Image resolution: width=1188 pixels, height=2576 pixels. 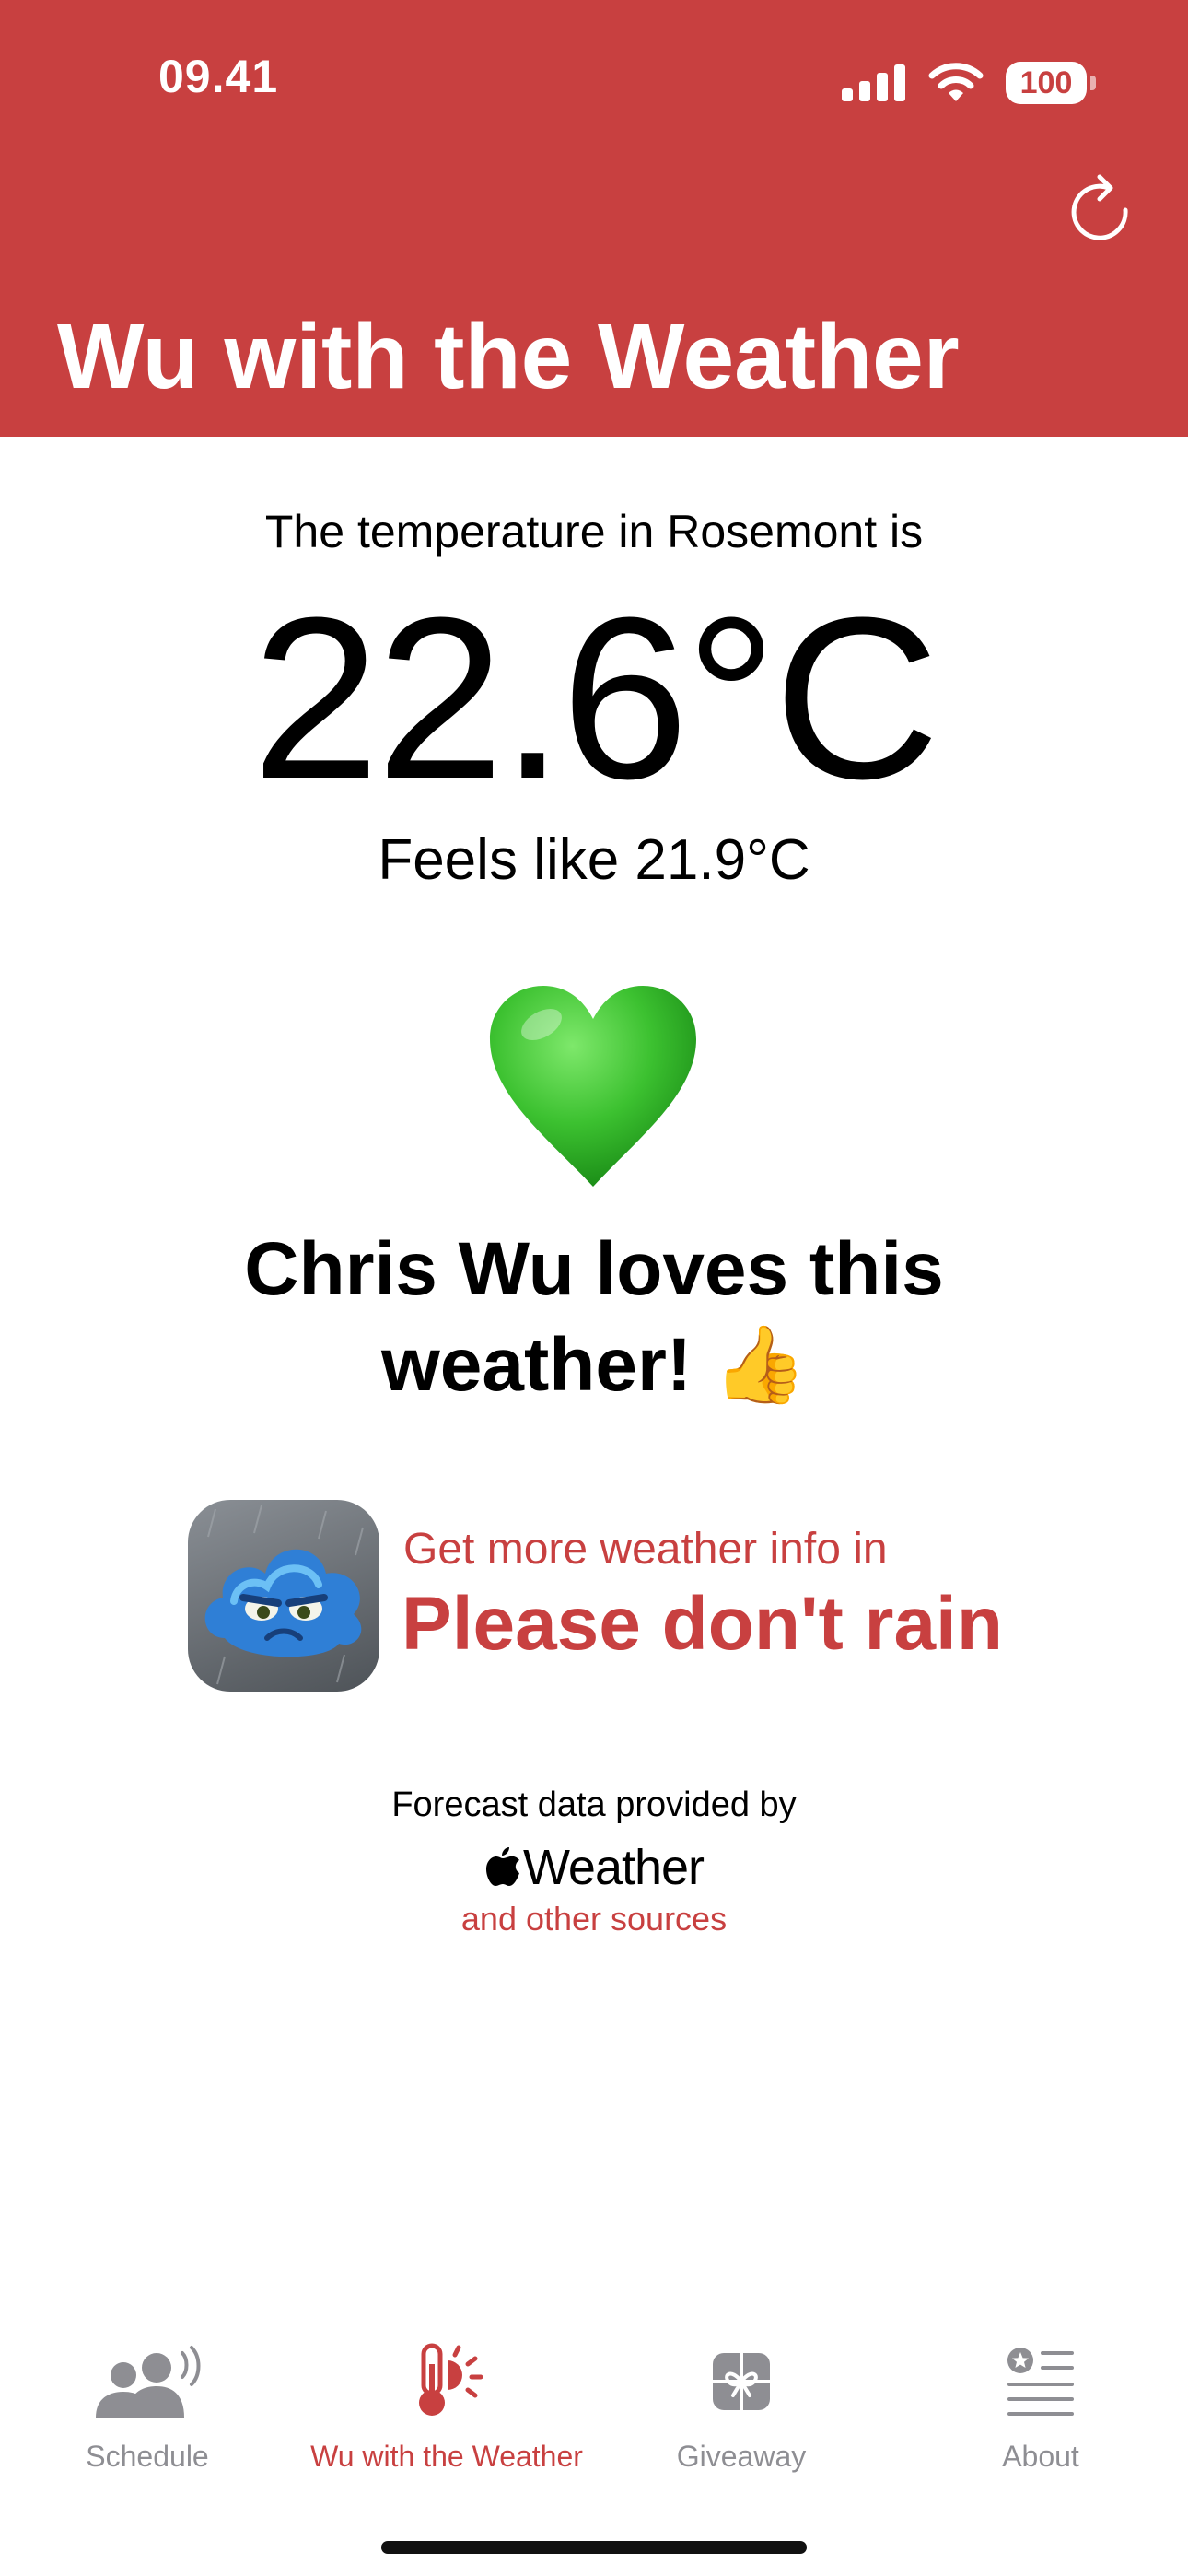 I want to click on feels-like: Feels like 21.9°C, so click(x=594, y=860).